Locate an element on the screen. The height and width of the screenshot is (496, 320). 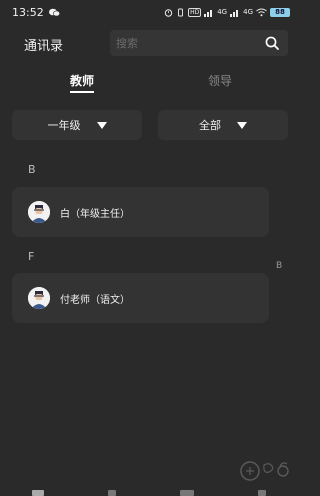
hd-badge: HD is located at coordinates (195, 12).